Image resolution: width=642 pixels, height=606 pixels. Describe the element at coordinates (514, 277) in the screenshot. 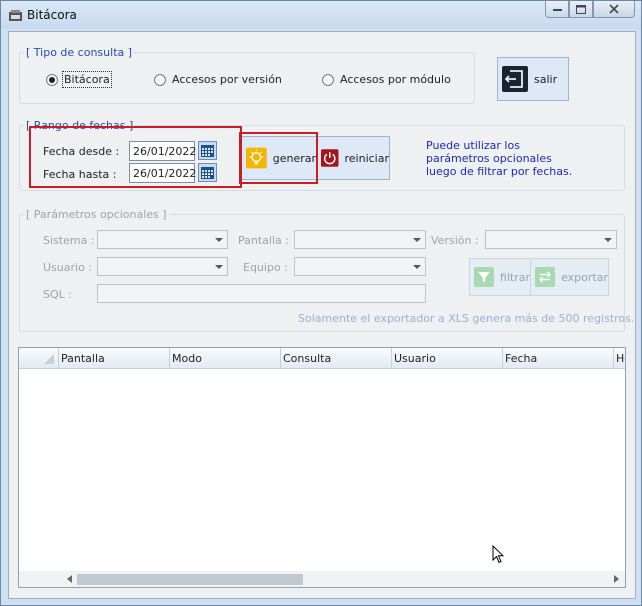

I see `filtrar-label: filtrar` at that location.